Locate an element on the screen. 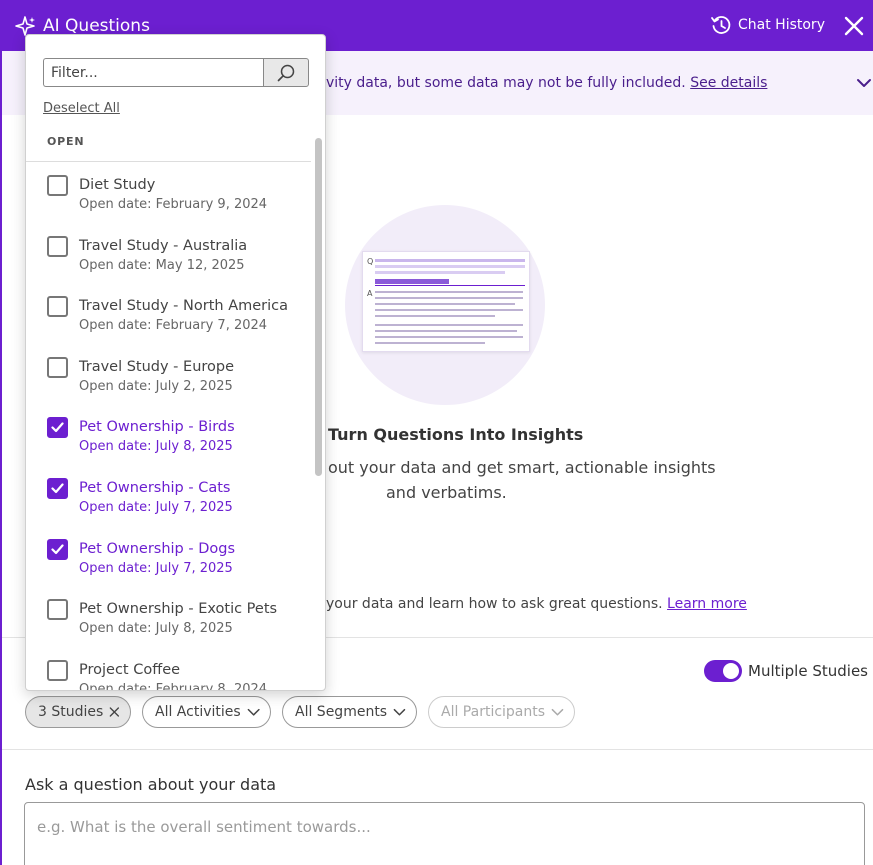 The height and width of the screenshot is (865, 873). illustration-a-label: A is located at coordinates (370, 293).